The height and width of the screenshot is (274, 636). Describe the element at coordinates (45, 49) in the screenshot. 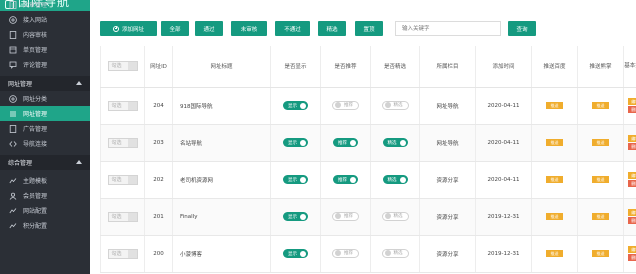

I see `sidebar-item-3: 单页管理` at that location.